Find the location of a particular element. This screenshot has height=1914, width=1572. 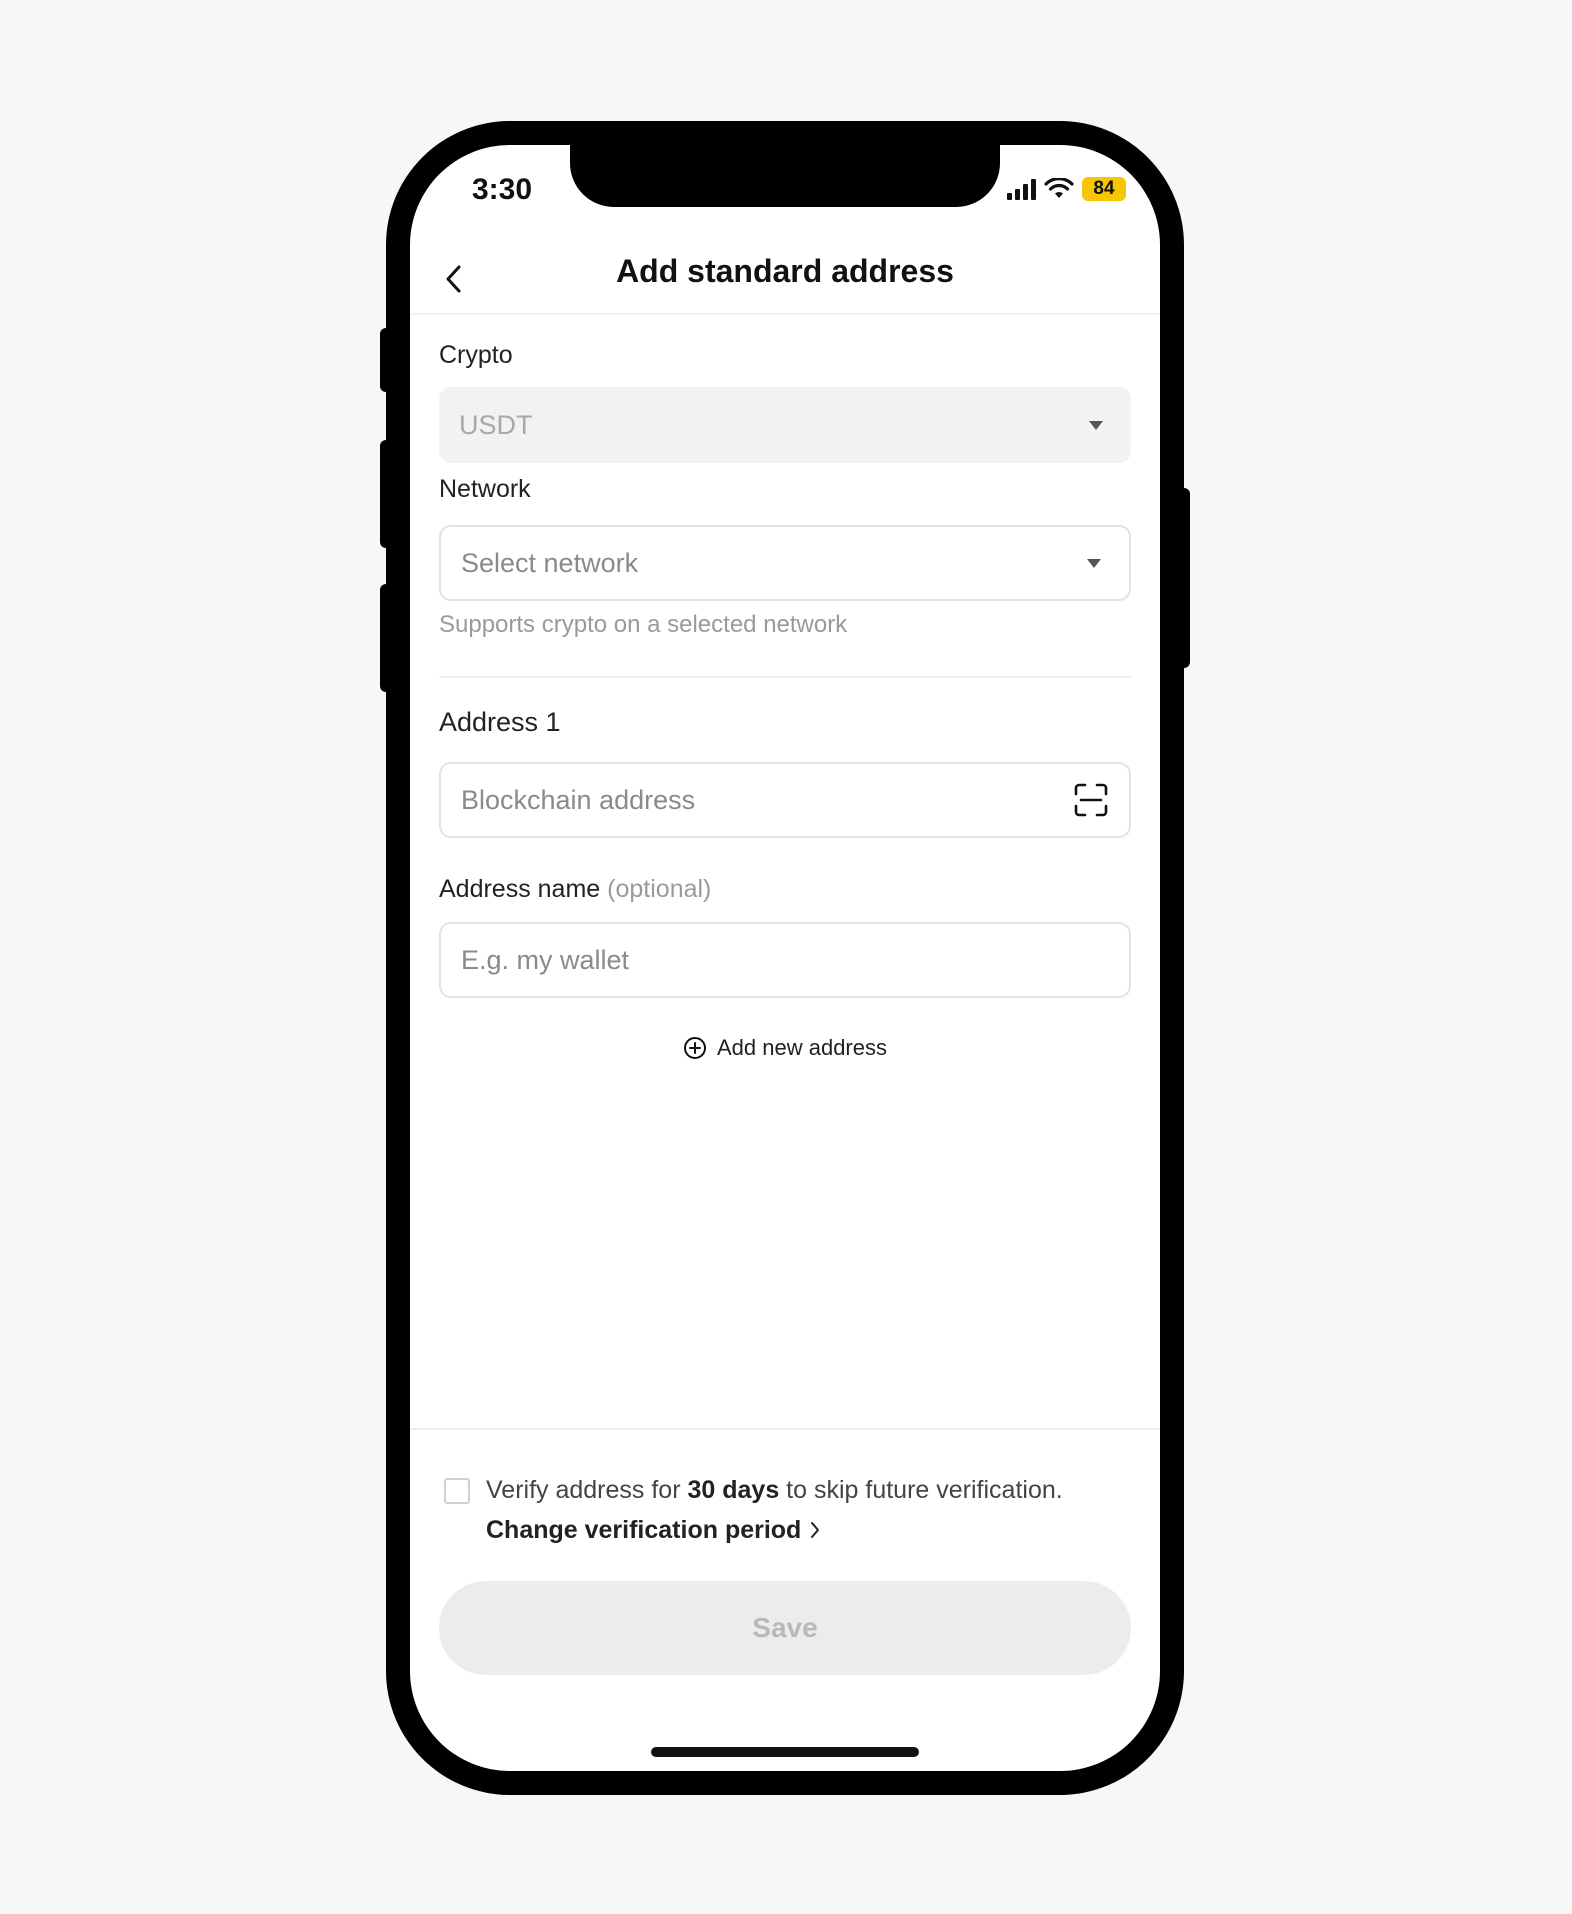

status-time: 3:30 is located at coordinates (502, 189).